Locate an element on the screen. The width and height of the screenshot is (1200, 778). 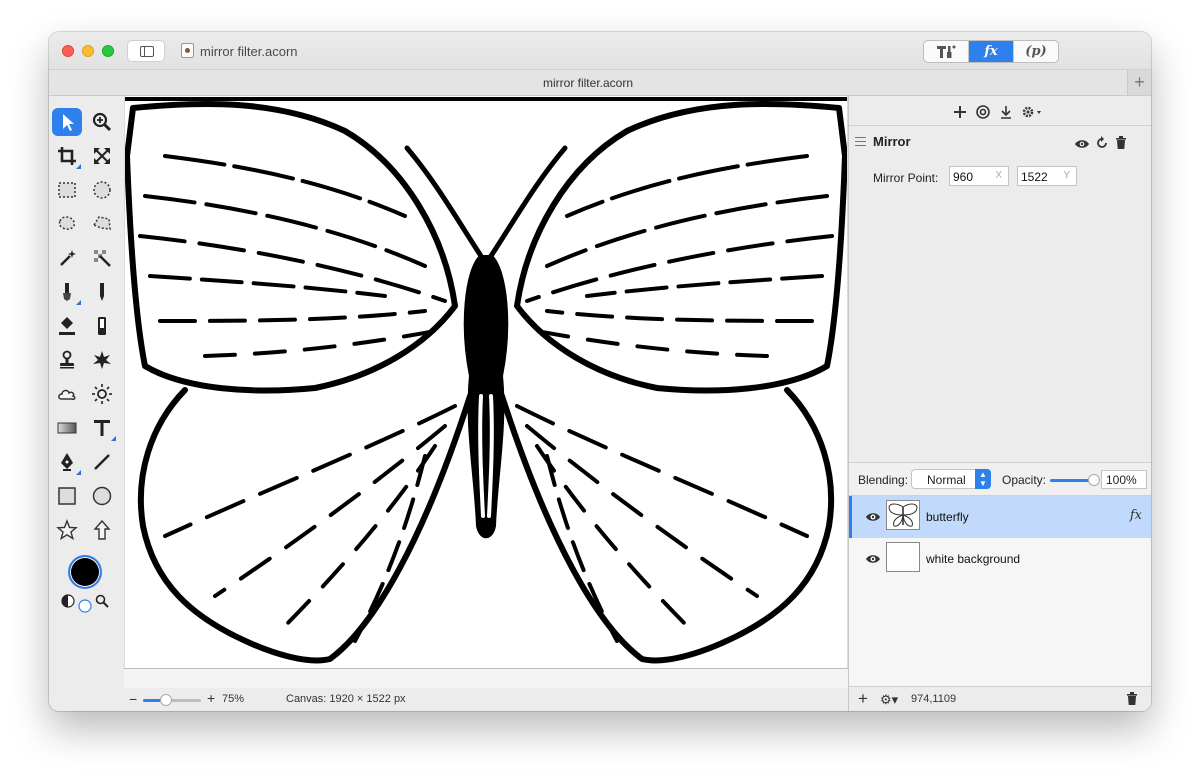
zoom-out-button: − is located at coordinates (133, 699).